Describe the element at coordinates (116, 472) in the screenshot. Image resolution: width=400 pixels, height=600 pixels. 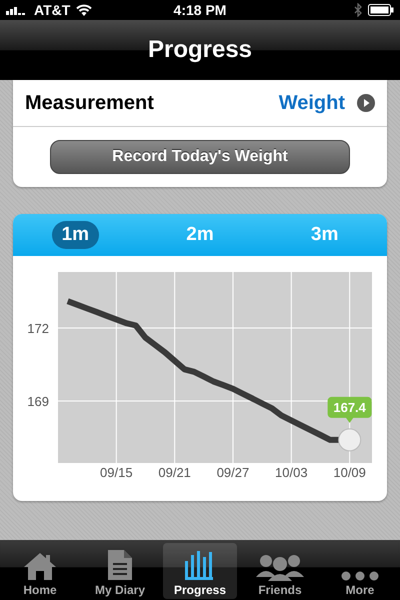
I see `x-axis-label: 09/15` at that location.